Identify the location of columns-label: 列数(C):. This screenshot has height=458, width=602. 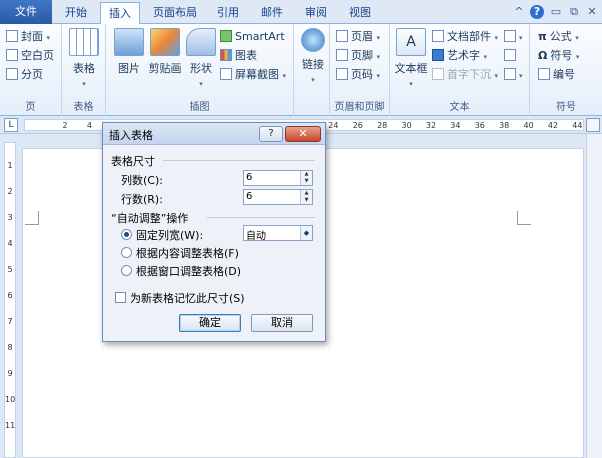
(142, 180).